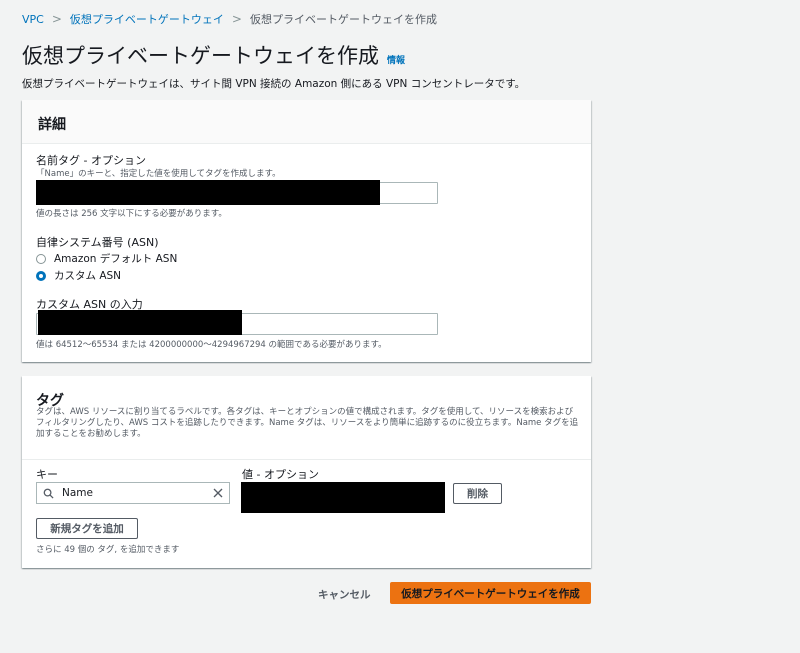 The width and height of the screenshot is (800, 653). What do you see at coordinates (108, 550) in the screenshot?
I see `tags-remaining: さらに 49 個の タグ, を追加できます` at bounding box center [108, 550].